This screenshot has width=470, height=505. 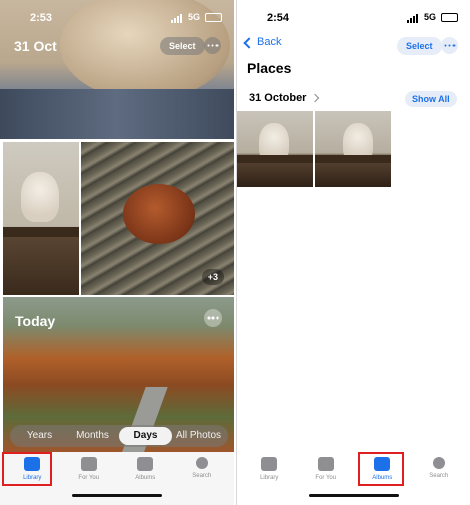 I want to click on today-title: Today, so click(x=35, y=321).